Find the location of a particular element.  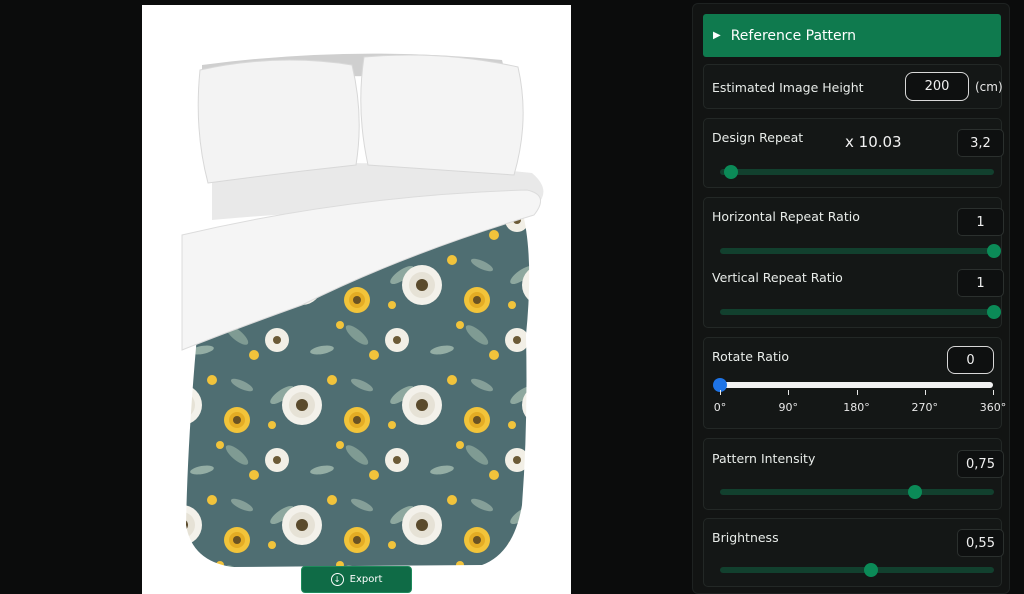

pattern-intensity-card: Pattern Intensity 0,75 is located at coordinates (853, 474).